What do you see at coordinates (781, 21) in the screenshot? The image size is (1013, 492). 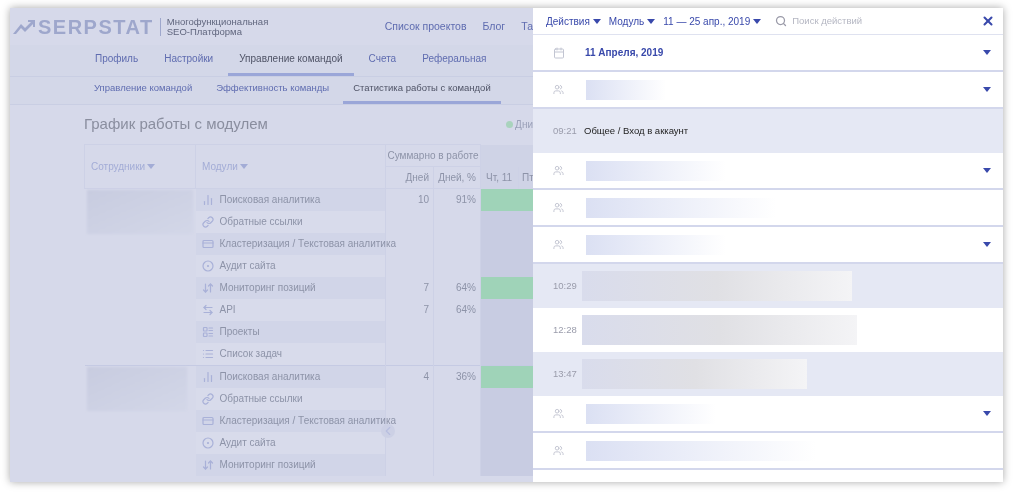 I see `search-icon` at bounding box center [781, 21].